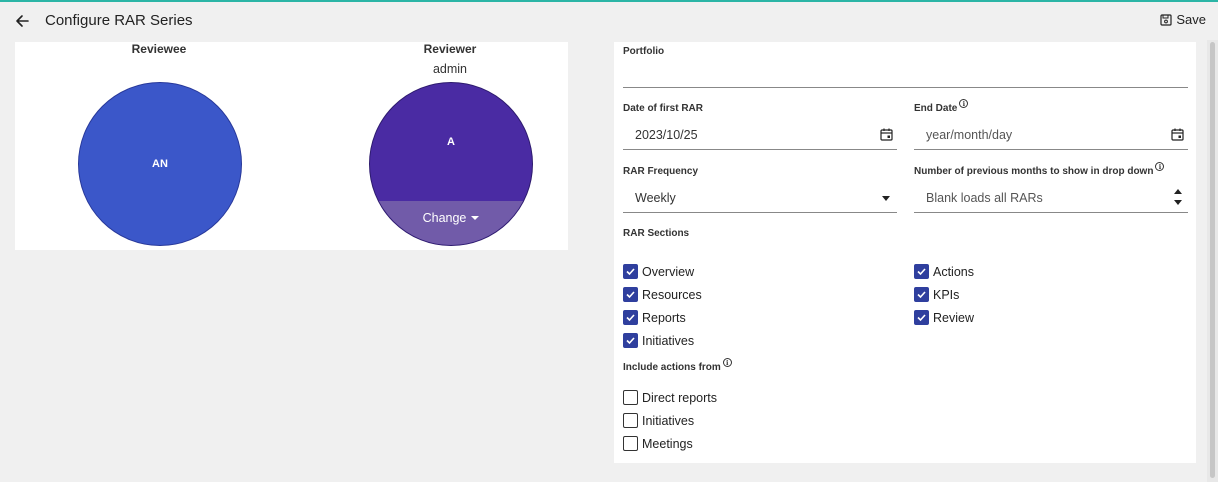 The image size is (1218, 482). Describe the element at coordinates (946, 294) in the screenshot. I see `checkbox-label: KPIs` at that location.